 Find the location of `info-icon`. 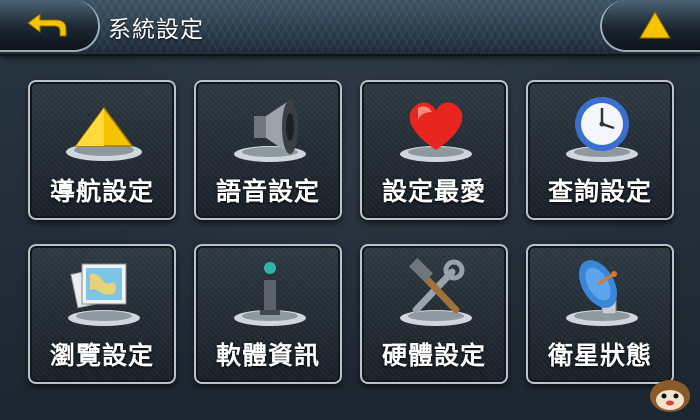

info-icon is located at coordinates (270, 294).